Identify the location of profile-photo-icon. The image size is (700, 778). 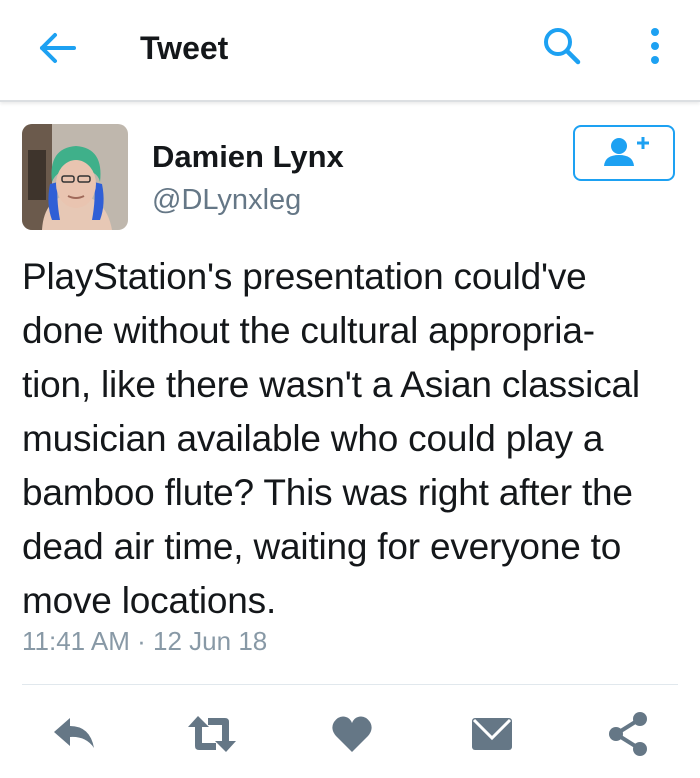
(75, 177).